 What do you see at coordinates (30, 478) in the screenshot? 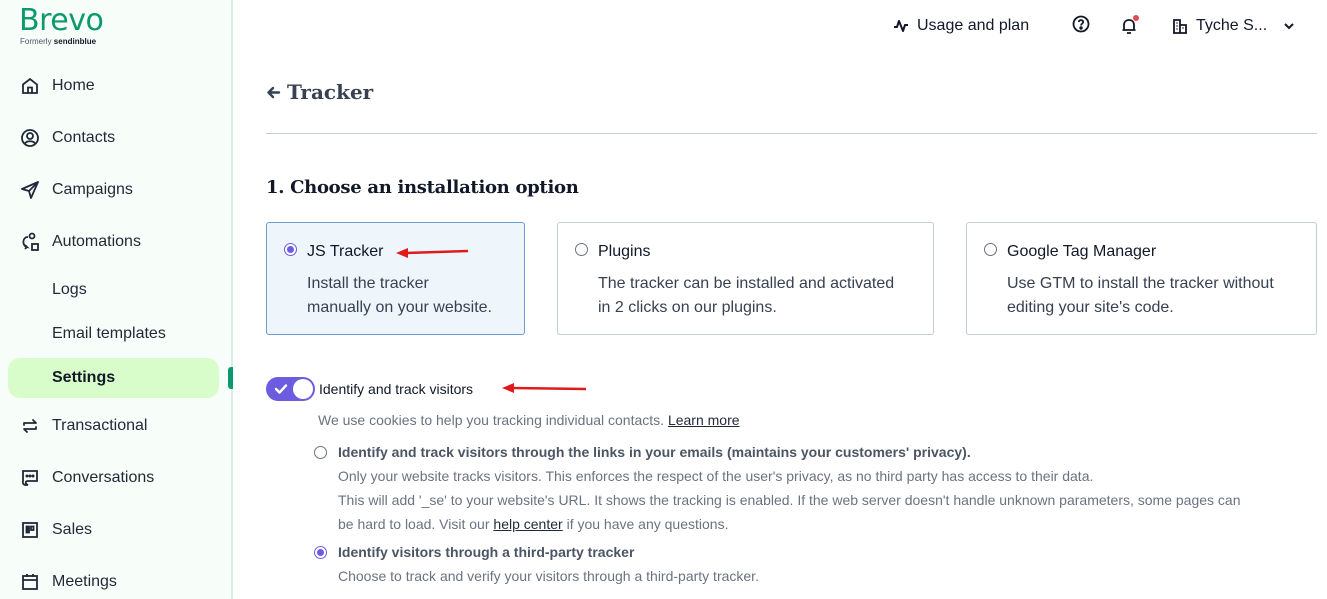
I see `conversations-icon` at bounding box center [30, 478].